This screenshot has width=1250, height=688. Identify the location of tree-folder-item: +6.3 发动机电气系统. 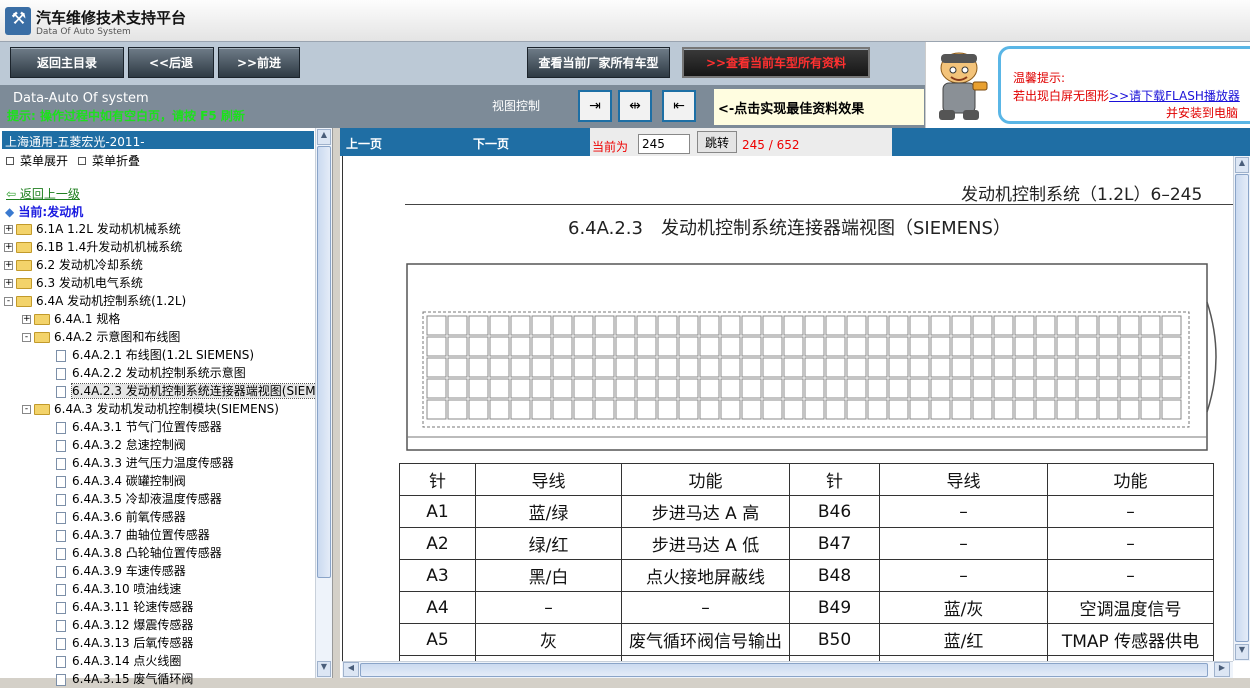
(73, 283).